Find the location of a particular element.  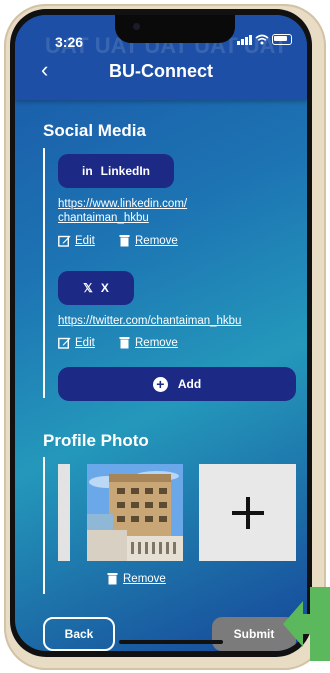

x-platform-pill: 𝕏 X is located at coordinates (96, 288).